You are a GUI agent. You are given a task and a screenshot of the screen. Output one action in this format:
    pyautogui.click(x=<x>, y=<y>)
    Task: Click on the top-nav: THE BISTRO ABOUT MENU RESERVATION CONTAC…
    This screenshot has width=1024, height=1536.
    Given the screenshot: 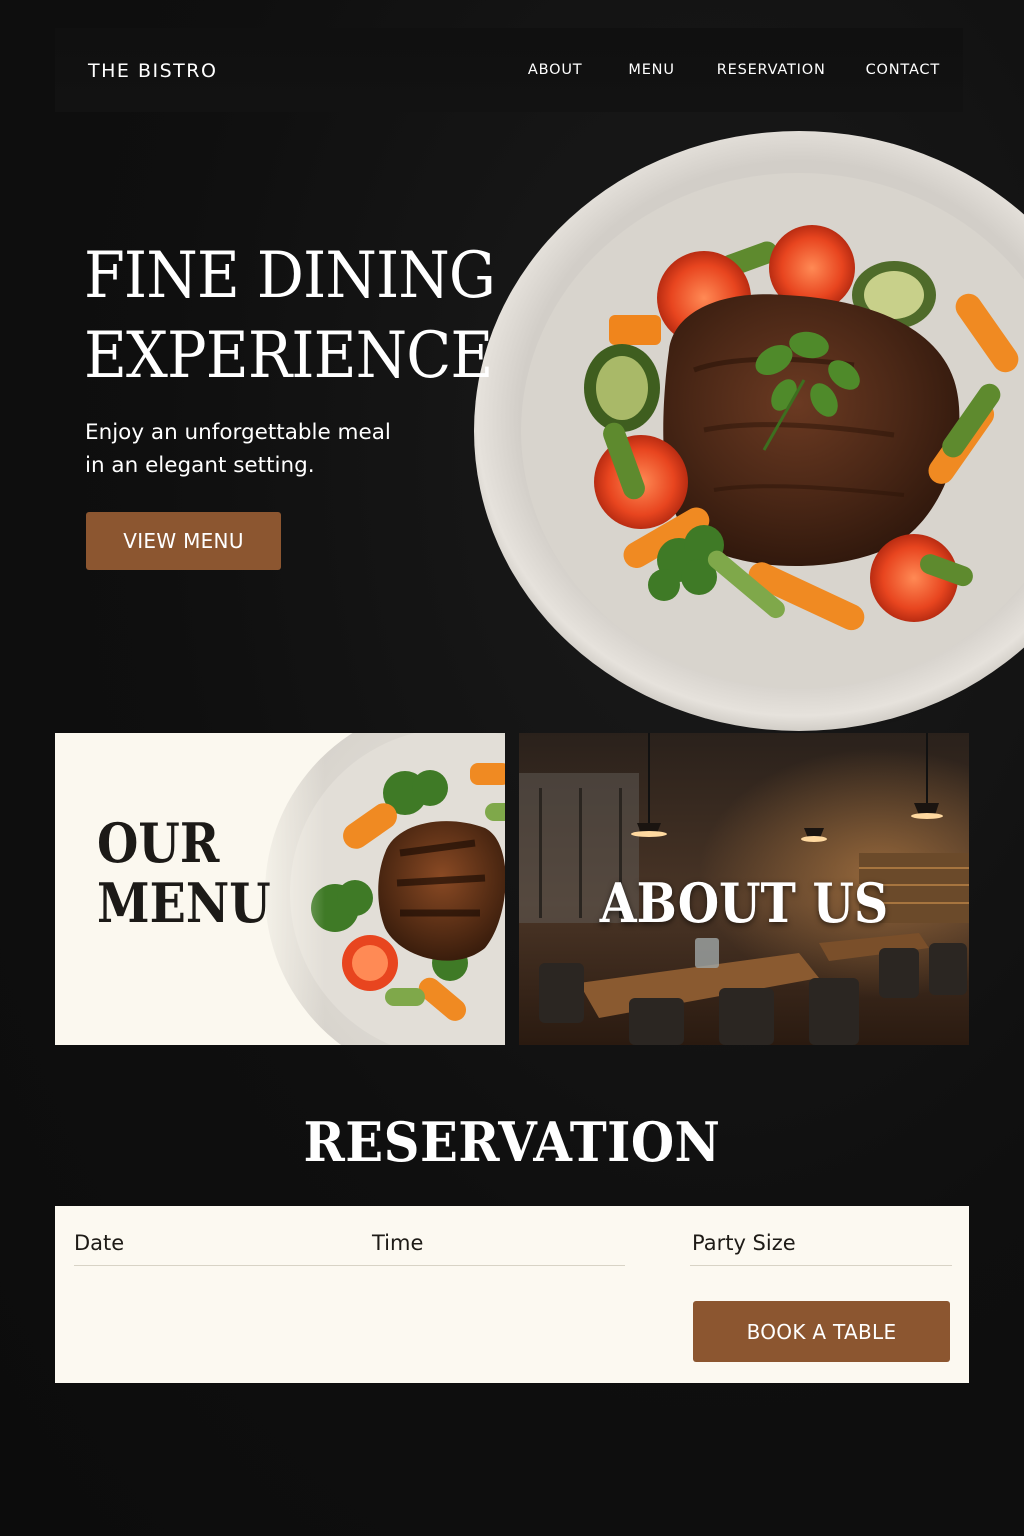 What is the action you would take?
    pyautogui.click(x=509, y=70)
    